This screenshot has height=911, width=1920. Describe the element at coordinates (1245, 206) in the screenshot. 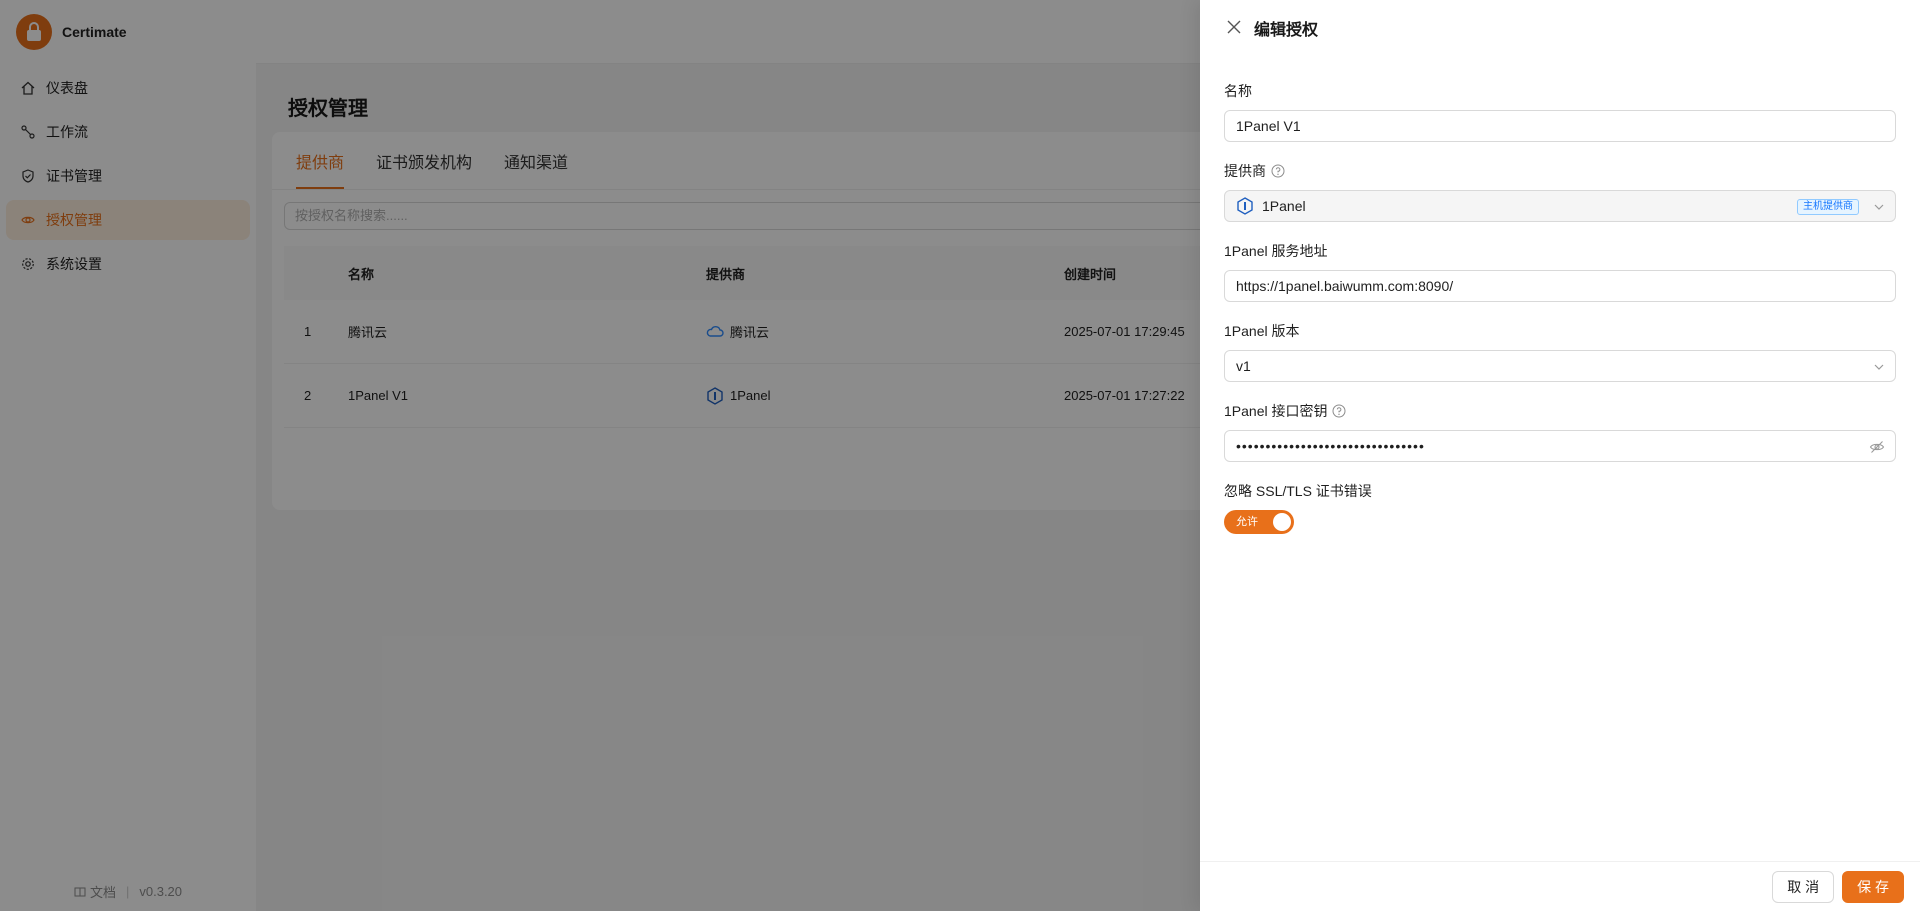

I see `1panel-icon` at that location.